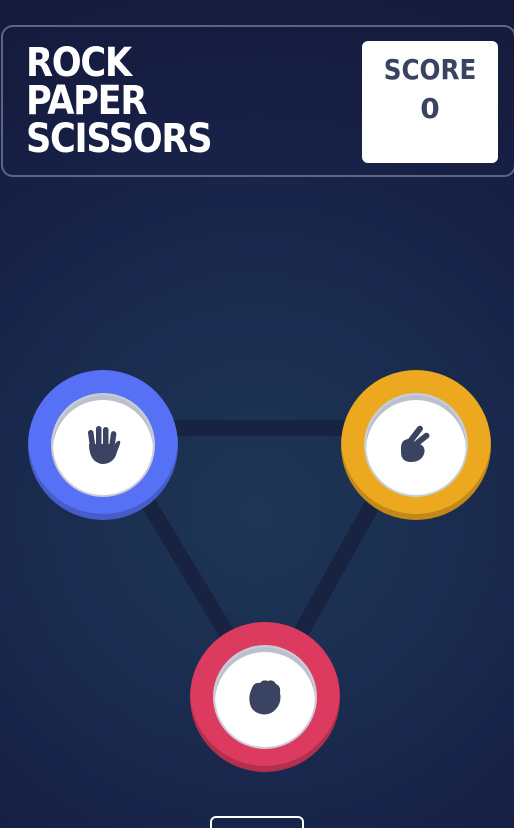  I want to click on scissors-inner, so click(416, 445).